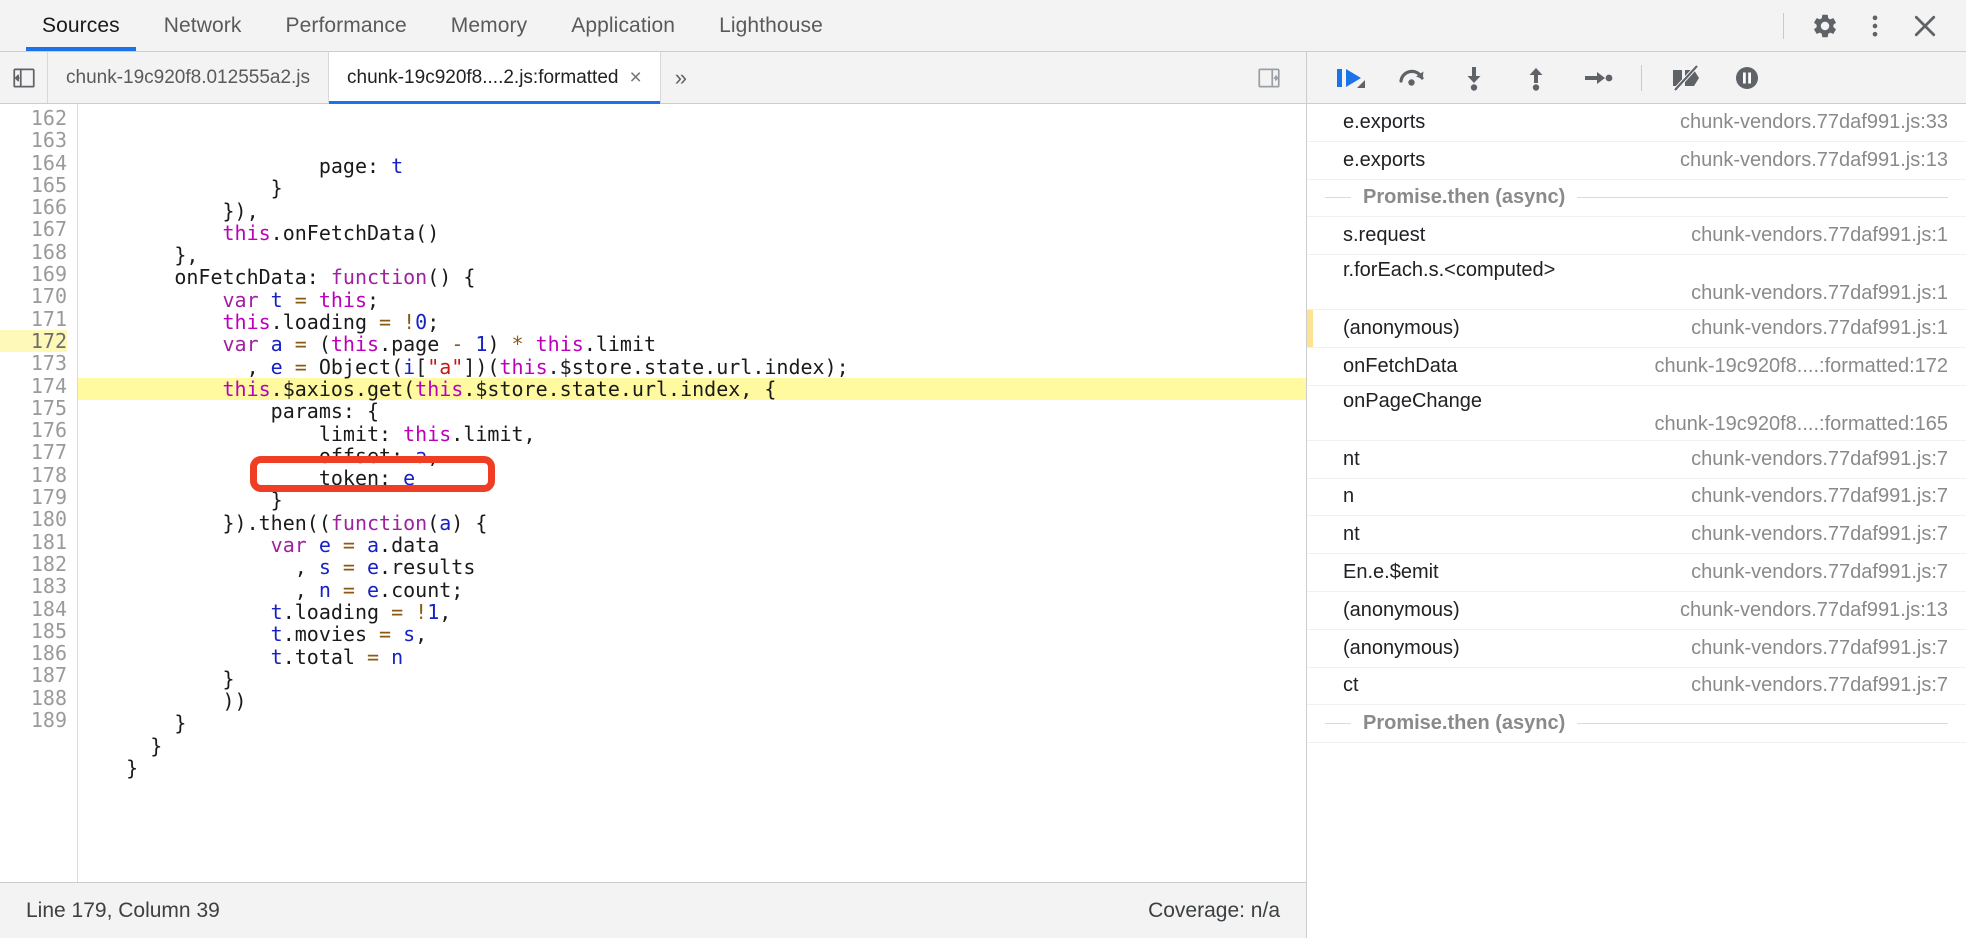 Image resolution: width=1966 pixels, height=938 pixels. What do you see at coordinates (33, 720) in the screenshot?
I see `line-number: 189` at bounding box center [33, 720].